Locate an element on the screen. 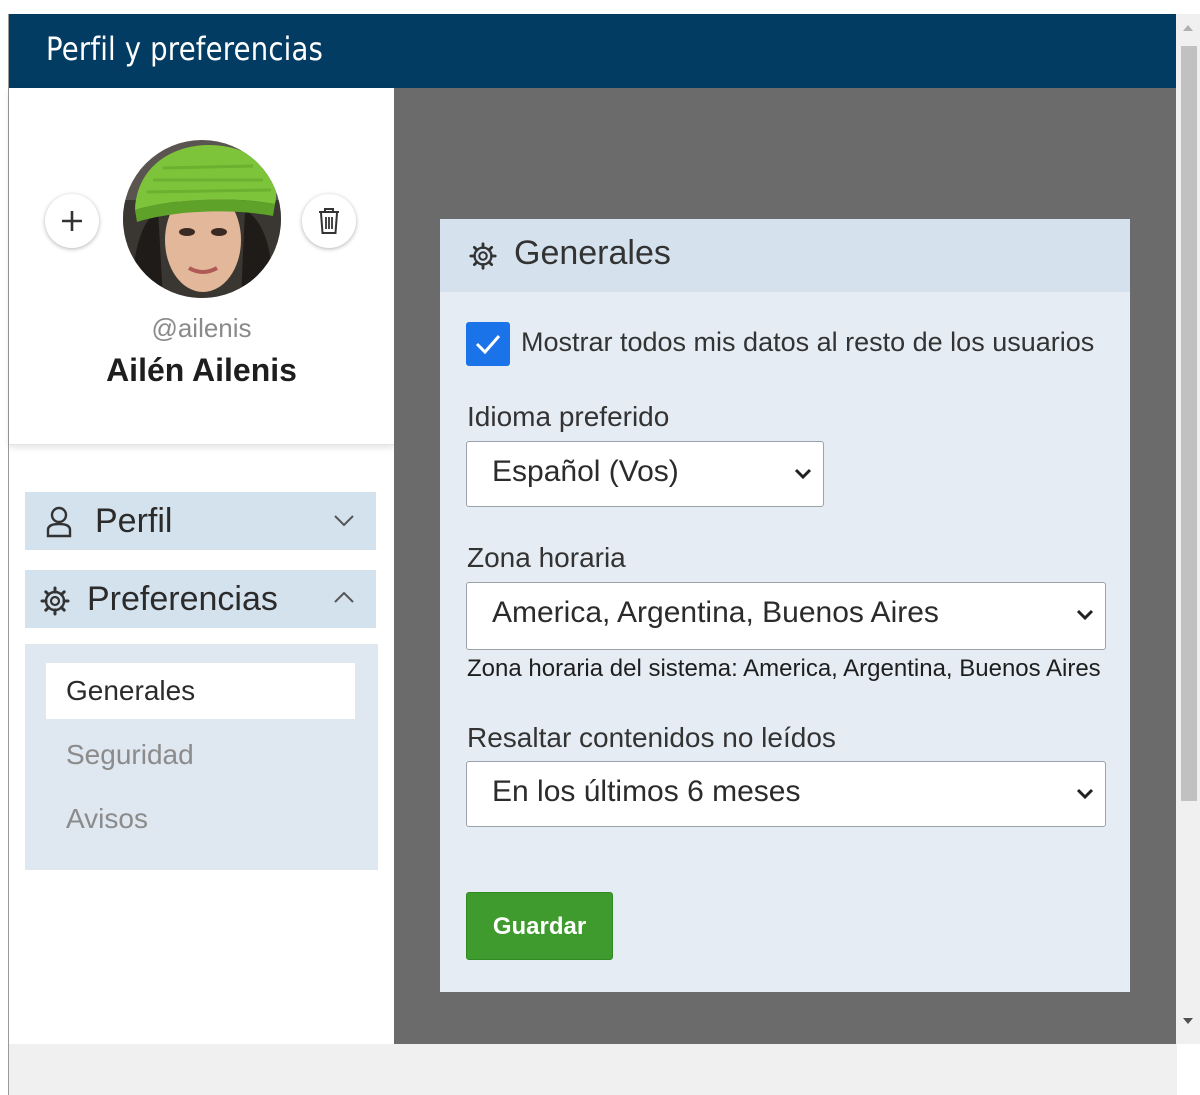 The height and width of the screenshot is (1095, 1200). scroll-up-arrow-icon is located at coordinates (1188, 28).